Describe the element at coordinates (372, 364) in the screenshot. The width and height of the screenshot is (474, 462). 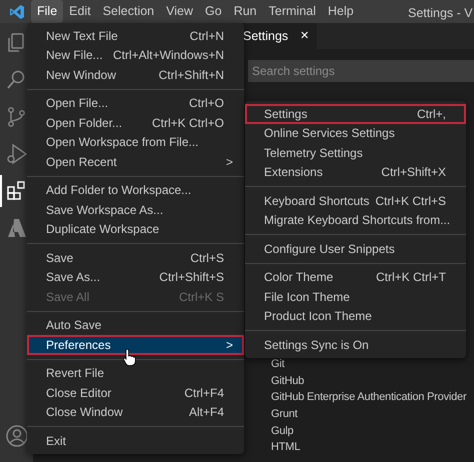
I see `settings-tree-item: Git` at that location.